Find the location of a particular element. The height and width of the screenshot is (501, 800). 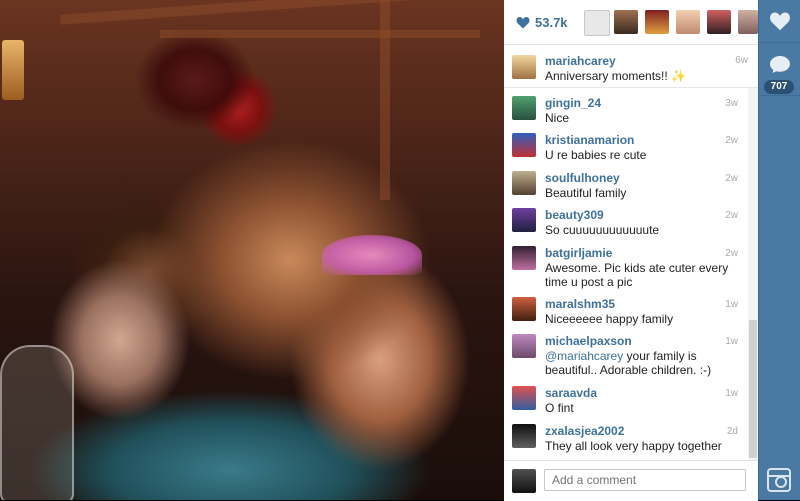

instagram-icon is located at coordinates (779, 480).